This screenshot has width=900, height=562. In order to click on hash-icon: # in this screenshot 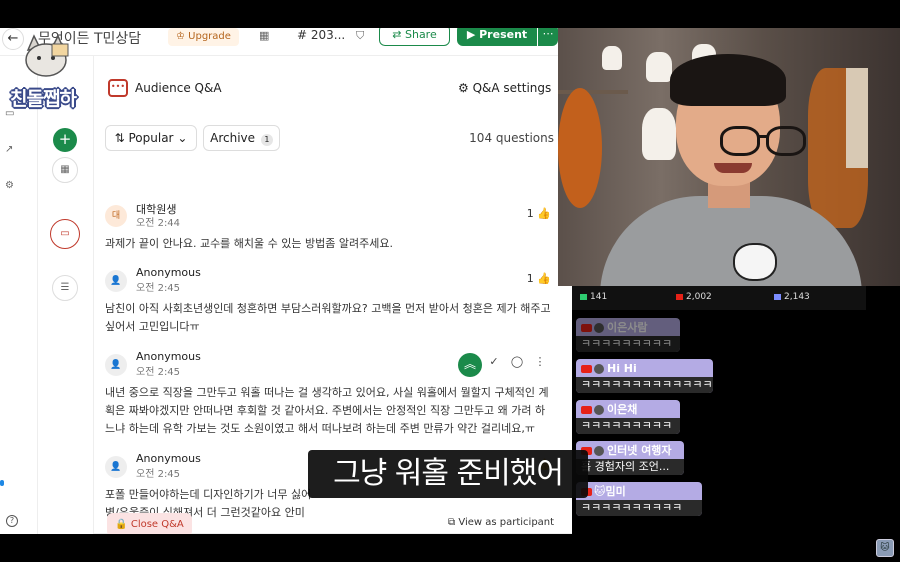, I will do `click(304, 35)`.